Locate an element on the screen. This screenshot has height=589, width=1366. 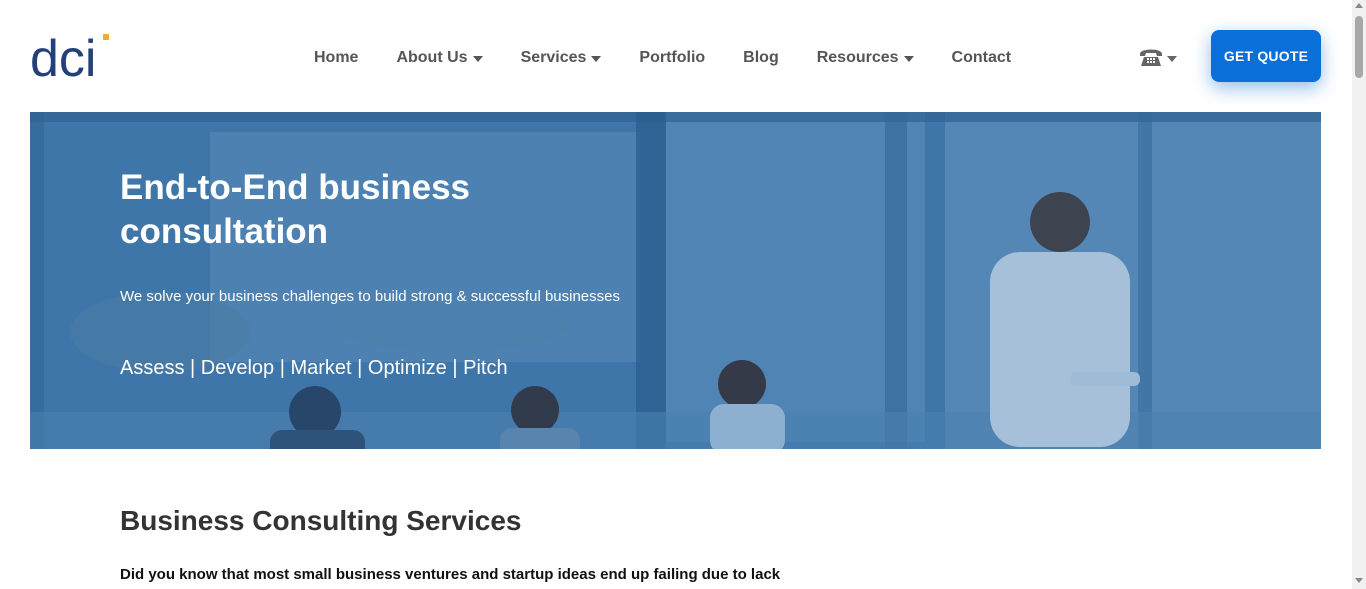
scroll-up-arrow-icon is located at coordinates (1359, 5).